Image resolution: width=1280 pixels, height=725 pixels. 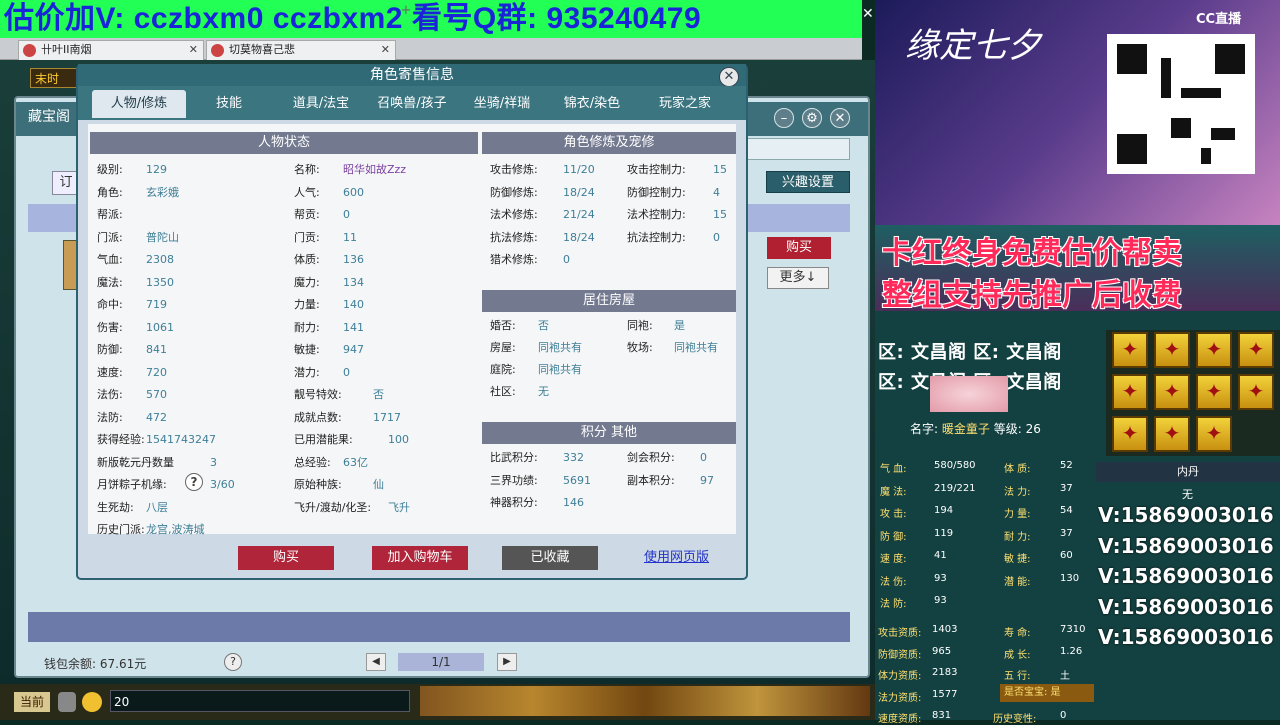 What do you see at coordinates (110, 417) in the screenshot?
I see `stat-label: 法防:` at bounding box center [110, 417].